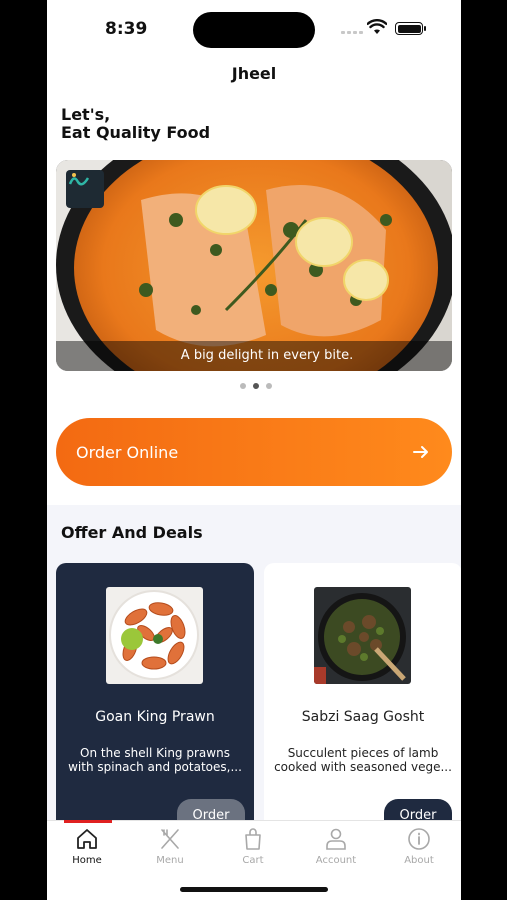  I want to click on status-bar: 8:39, so click(254, 29).